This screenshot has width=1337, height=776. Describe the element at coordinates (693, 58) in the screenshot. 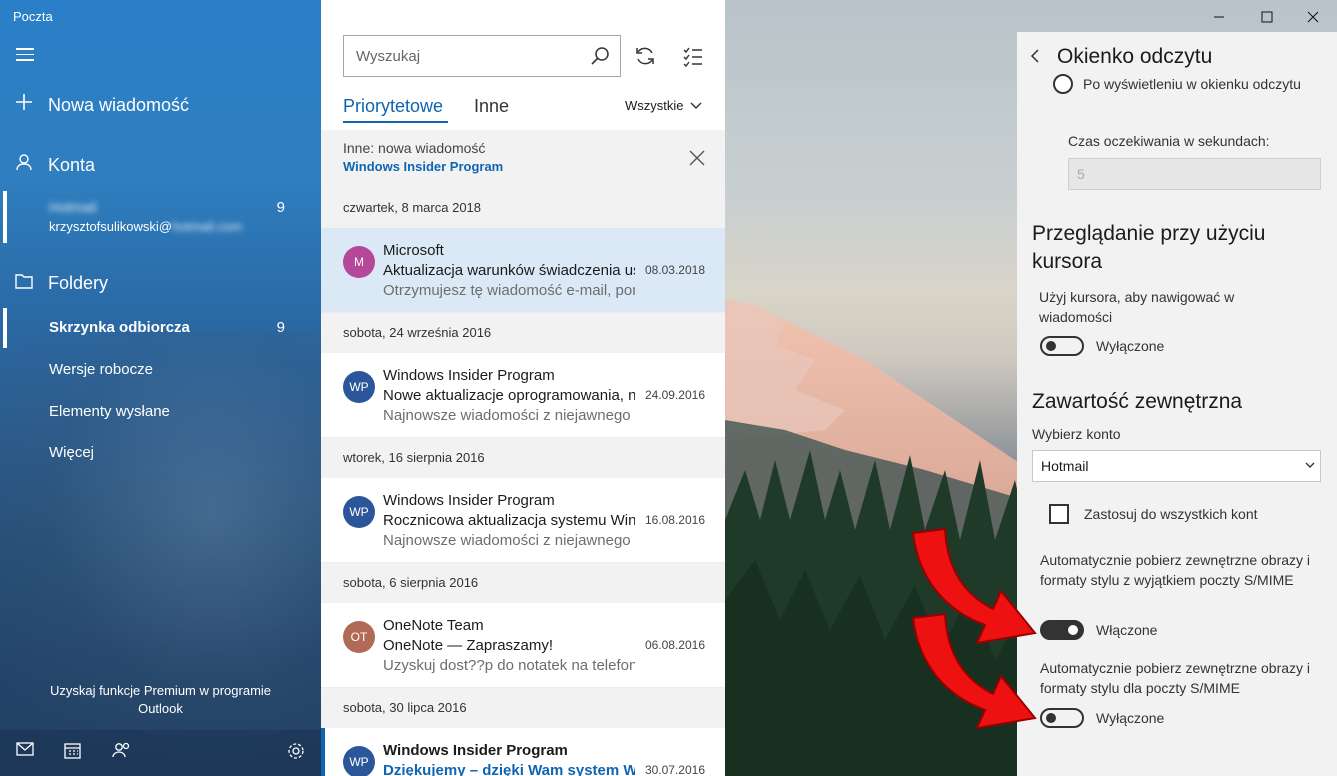

I see `select-mode-icon` at that location.